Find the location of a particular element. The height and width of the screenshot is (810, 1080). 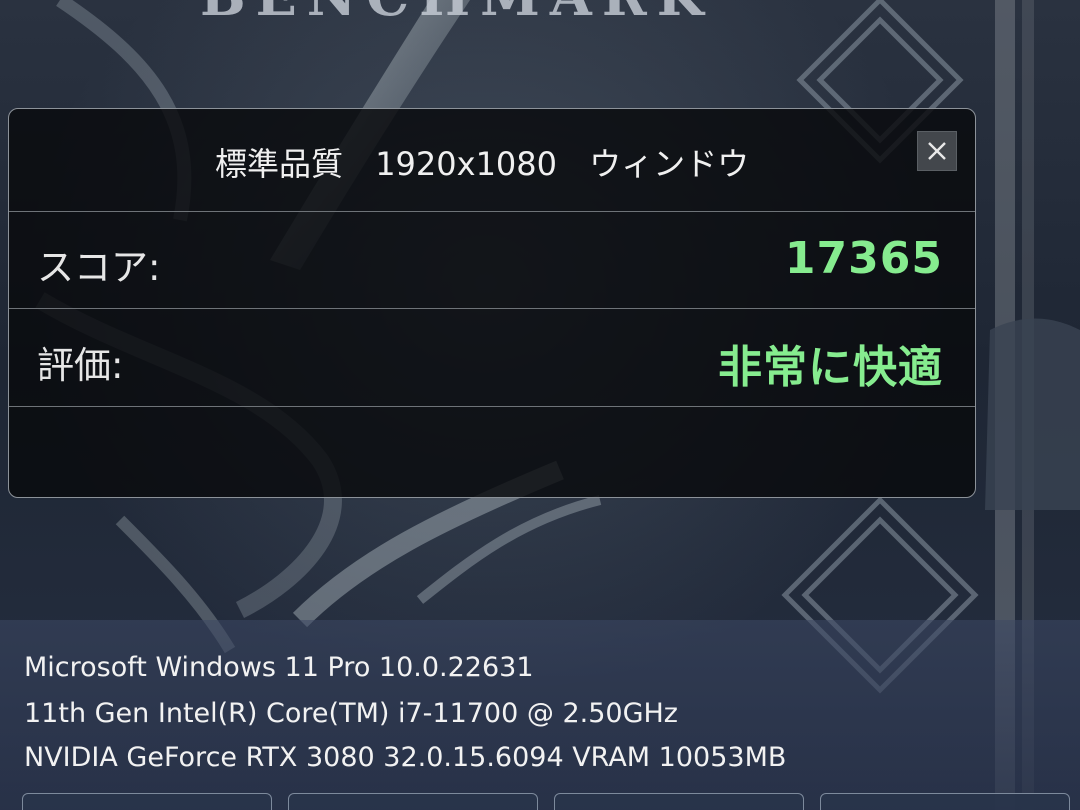

settings-summary: 標準品質 1920x1080 ウィンドウ is located at coordinates (493, 162).